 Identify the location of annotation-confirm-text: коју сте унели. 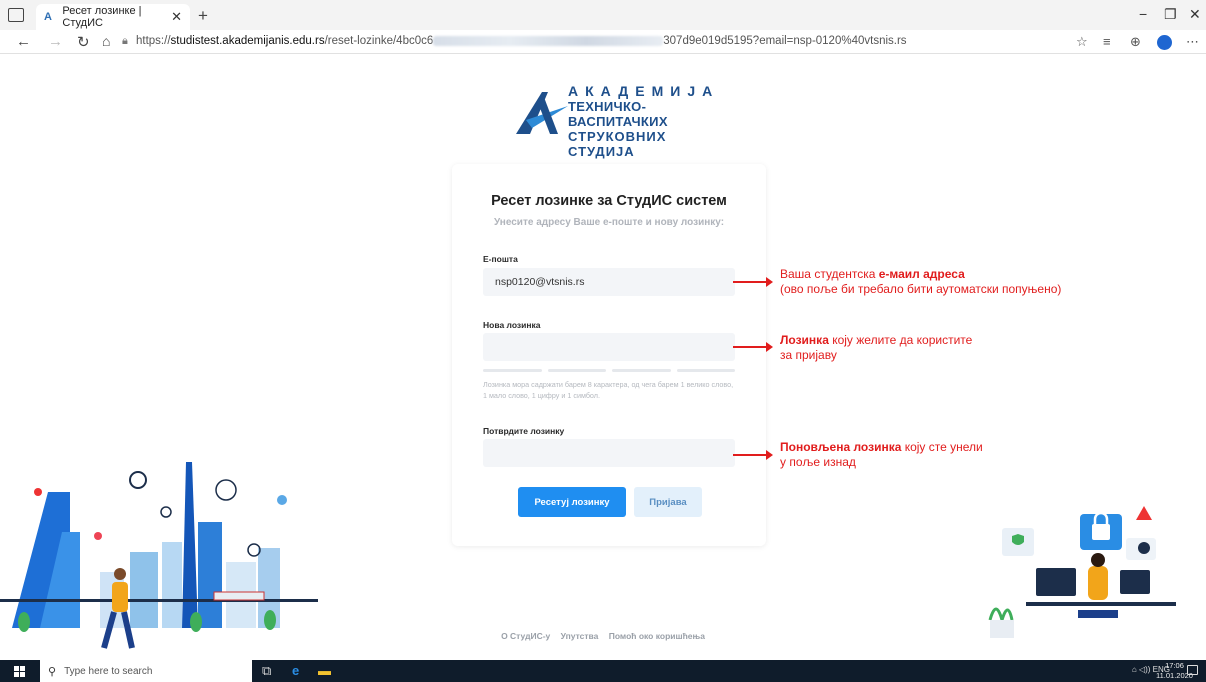
(942, 447).